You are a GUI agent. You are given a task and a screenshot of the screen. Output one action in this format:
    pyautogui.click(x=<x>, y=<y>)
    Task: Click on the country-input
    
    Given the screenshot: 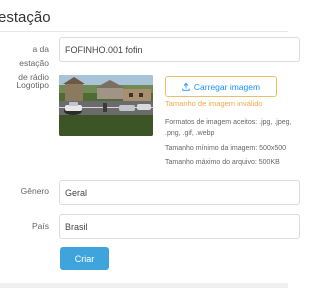 What is the action you would take?
    pyautogui.click(x=179, y=226)
    